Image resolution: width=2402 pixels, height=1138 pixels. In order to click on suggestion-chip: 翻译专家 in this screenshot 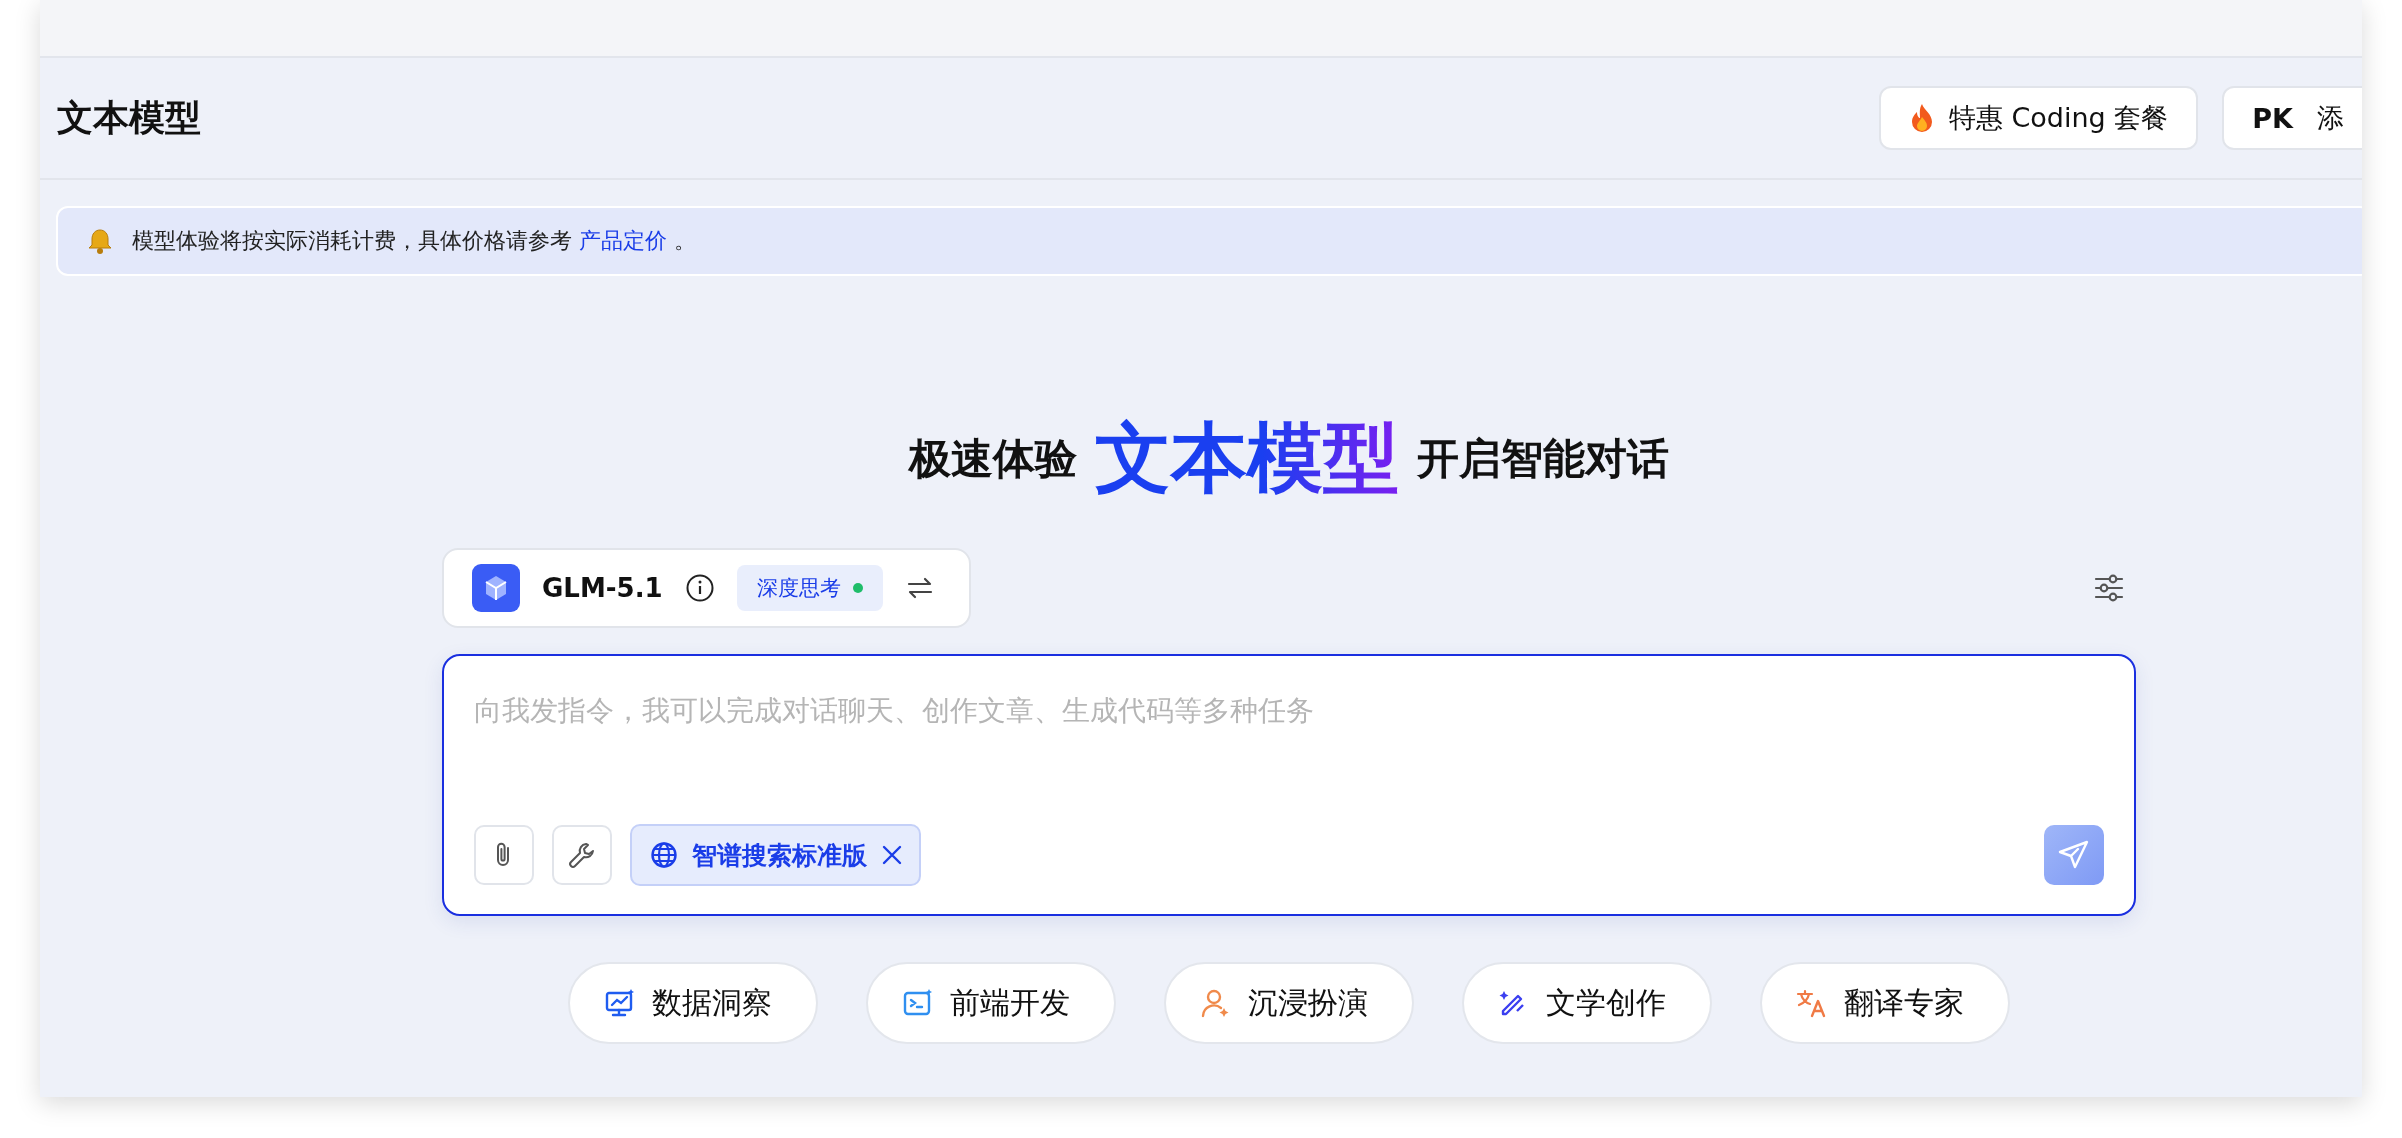, I will do `click(1885, 1003)`.